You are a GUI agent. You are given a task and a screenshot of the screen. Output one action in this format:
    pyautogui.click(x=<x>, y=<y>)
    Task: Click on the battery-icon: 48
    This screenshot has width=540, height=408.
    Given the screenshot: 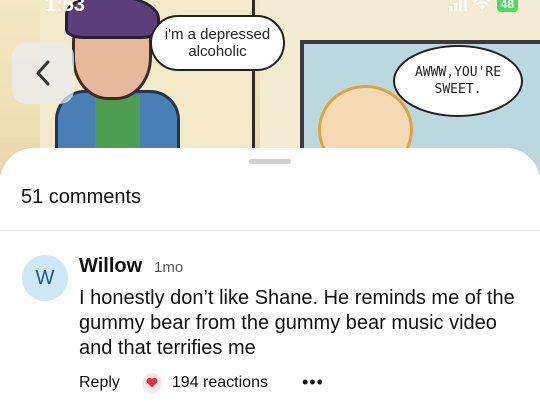 What is the action you would take?
    pyautogui.click(x=507, y=6)
    